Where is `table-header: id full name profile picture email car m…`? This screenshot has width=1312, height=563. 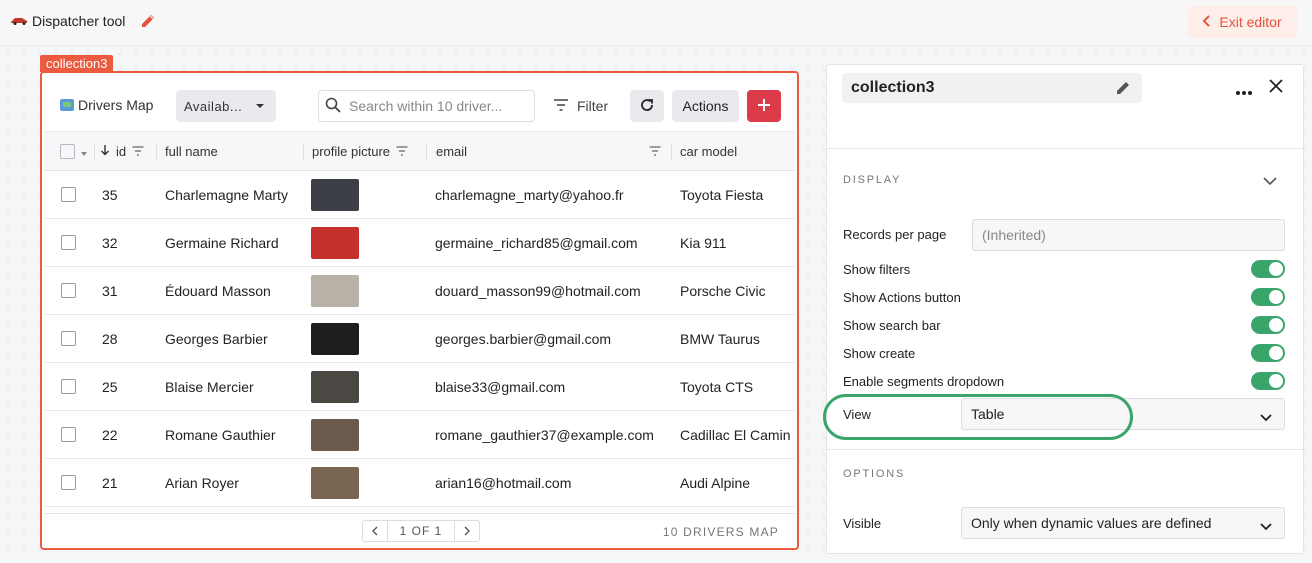 table-header: id full name profile picture email car m… is located at coordinates (419, 151).